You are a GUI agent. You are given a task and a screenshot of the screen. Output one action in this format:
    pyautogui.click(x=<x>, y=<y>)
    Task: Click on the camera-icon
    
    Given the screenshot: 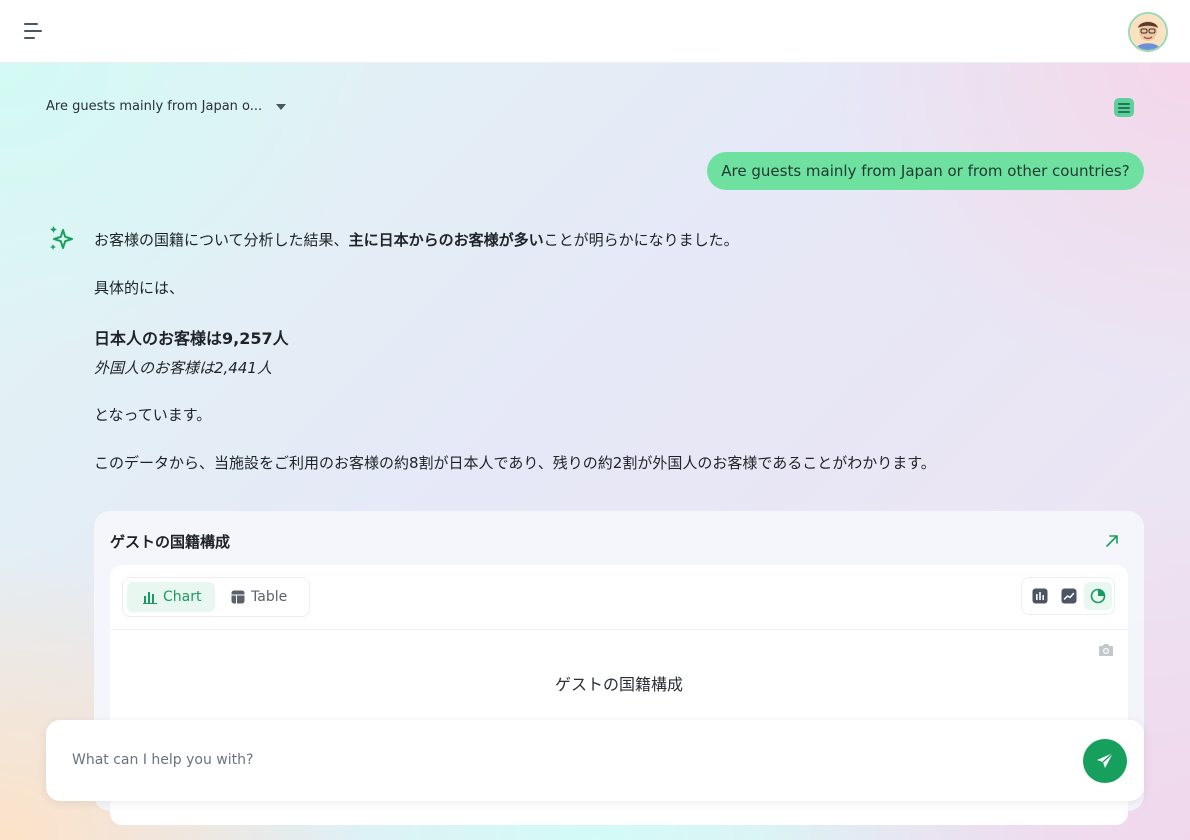 What is the action you would take?
    pyautogui.click(x=1106, y=650)
    